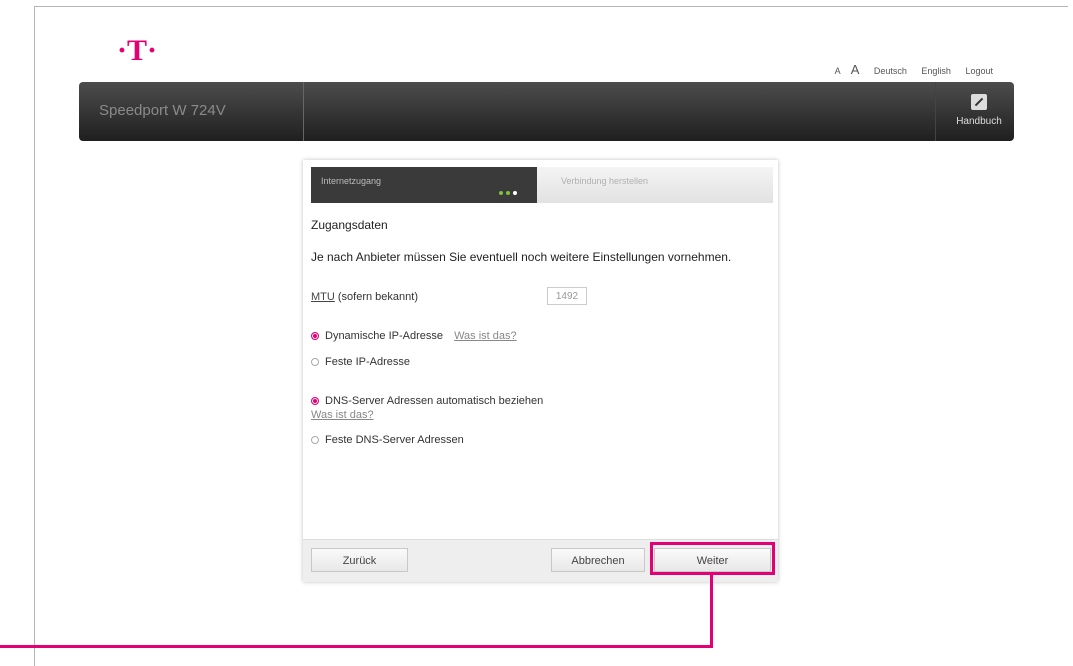 Image resolution: width=1073 pixels, height=666 pixels. What do you see at coordinates (485, 336) in the screenshot?
I see `help-link-ip: Was ist das?` at bounding box center [485, 336].